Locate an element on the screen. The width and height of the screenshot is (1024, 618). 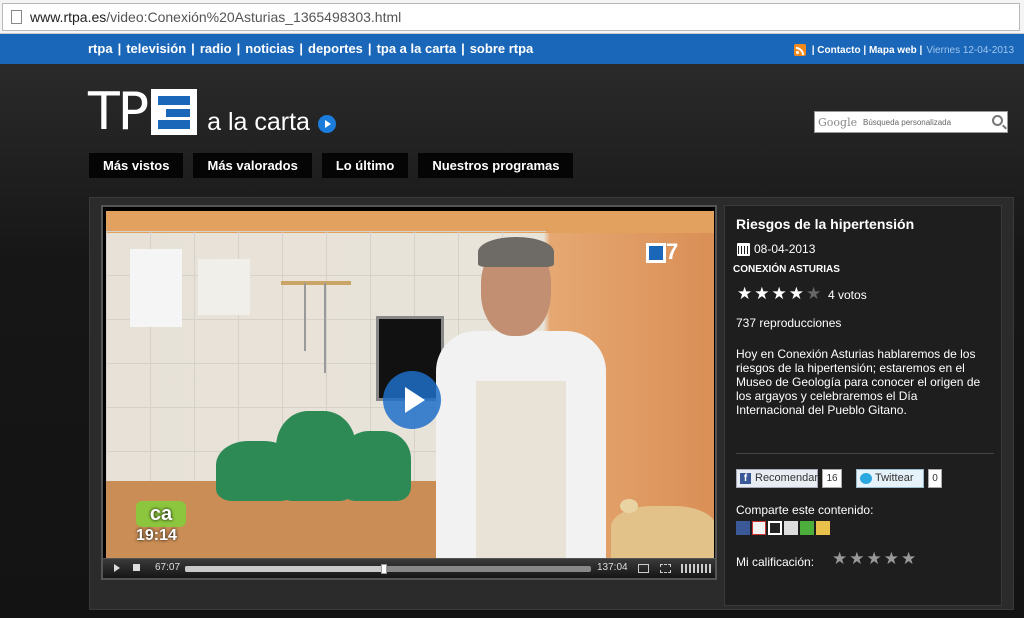
facebook-label: Recomendar is located at coordinates (786, 478).